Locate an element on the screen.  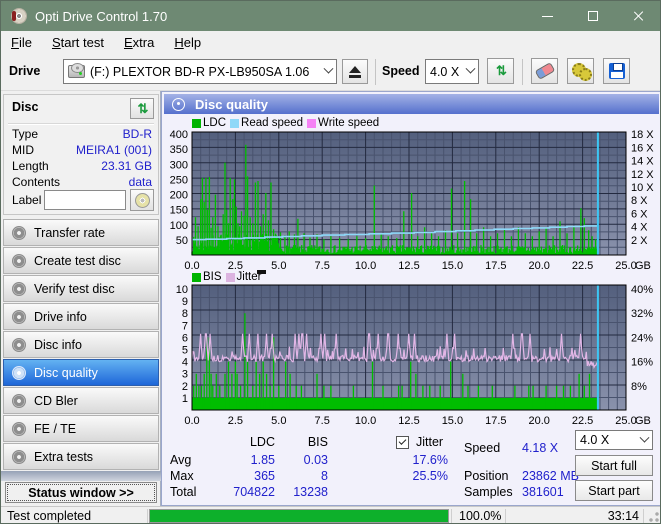
speed-stat-label: Speed is located at coordinates (482, 448).